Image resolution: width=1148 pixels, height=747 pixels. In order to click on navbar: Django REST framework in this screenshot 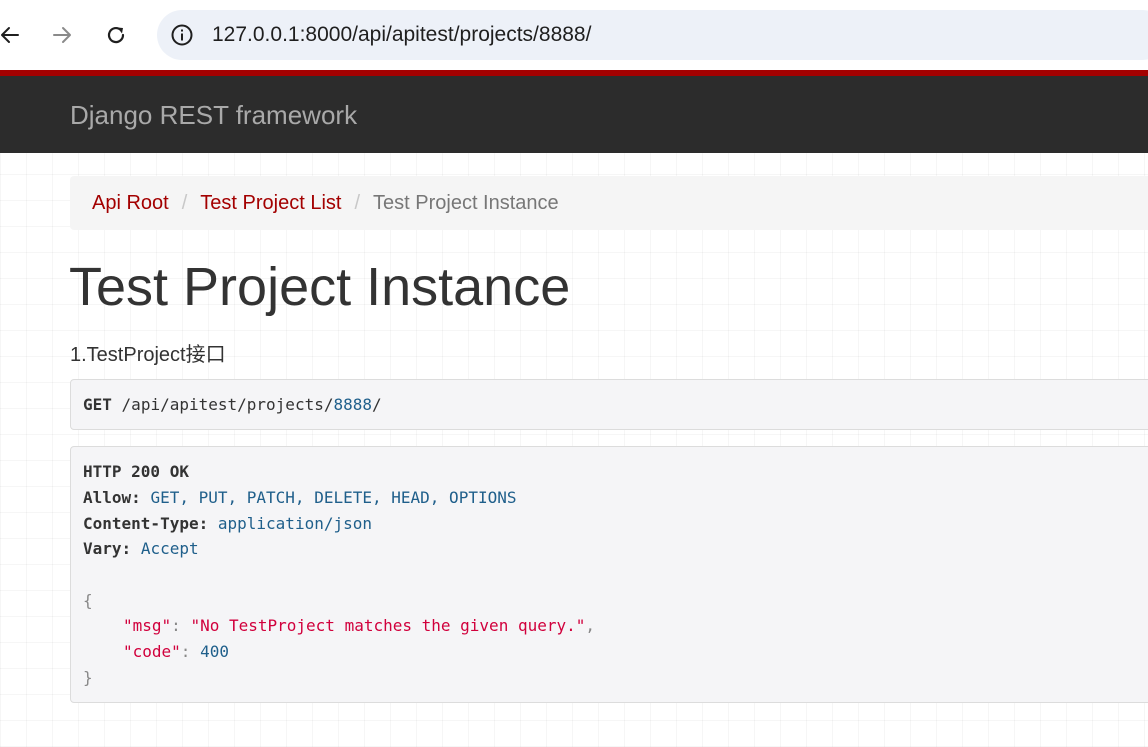, I will do `click(574, 114)`.